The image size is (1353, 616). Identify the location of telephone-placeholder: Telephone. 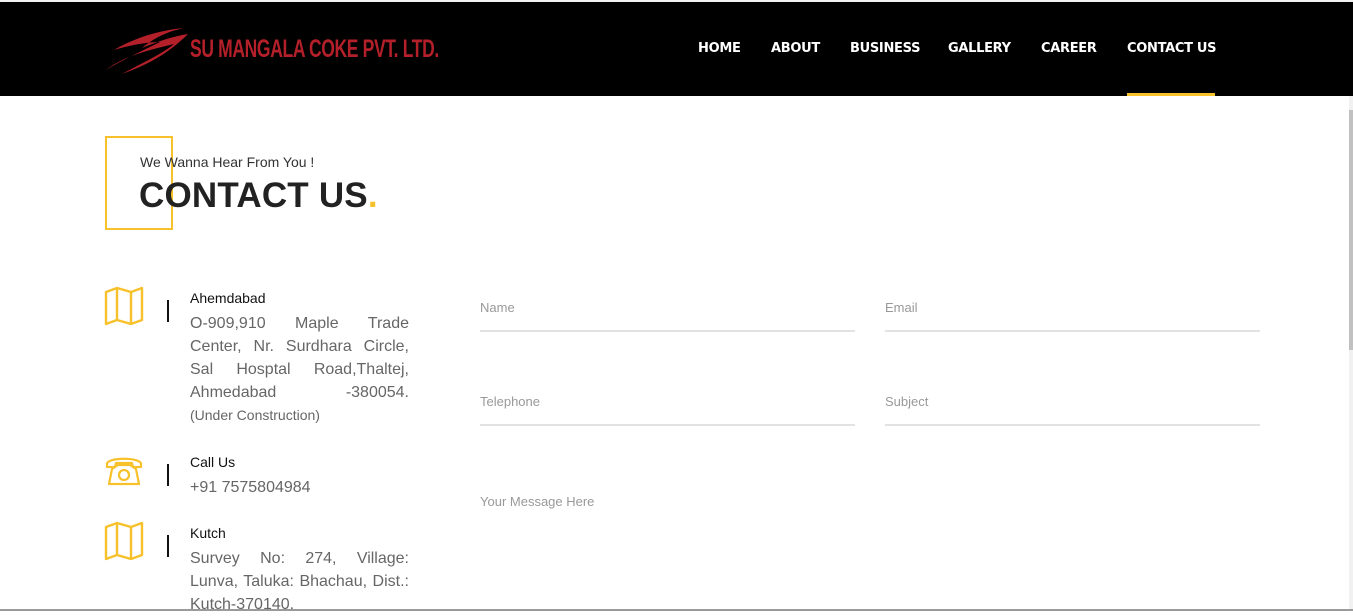
(510, 401).